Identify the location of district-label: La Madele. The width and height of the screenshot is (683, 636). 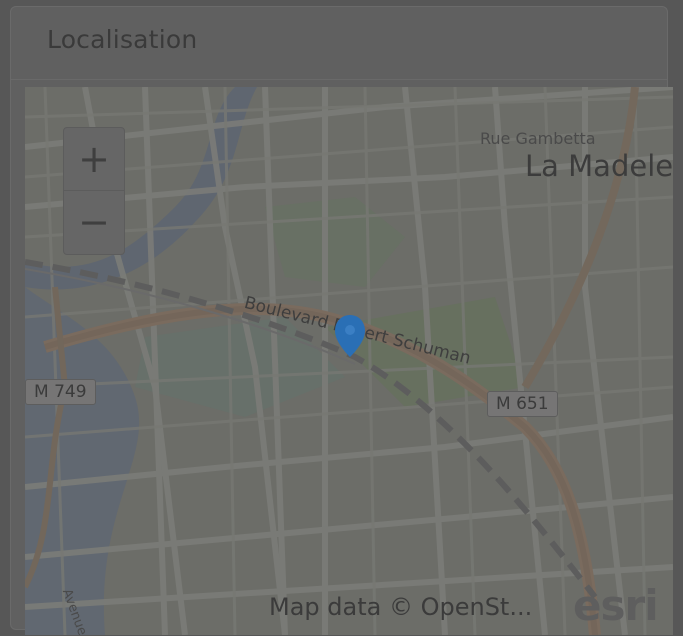
(599, 166).